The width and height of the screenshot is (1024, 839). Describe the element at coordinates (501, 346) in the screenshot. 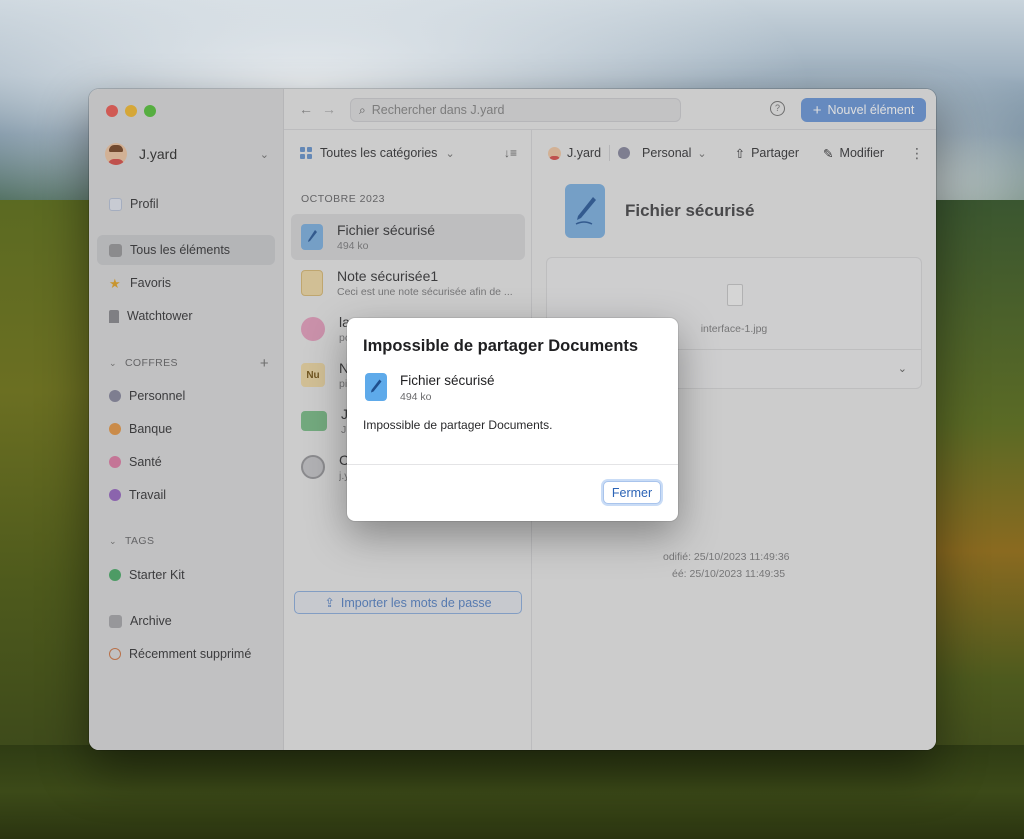

I see `dialog-title: Impossible de partager Documents` at that location.